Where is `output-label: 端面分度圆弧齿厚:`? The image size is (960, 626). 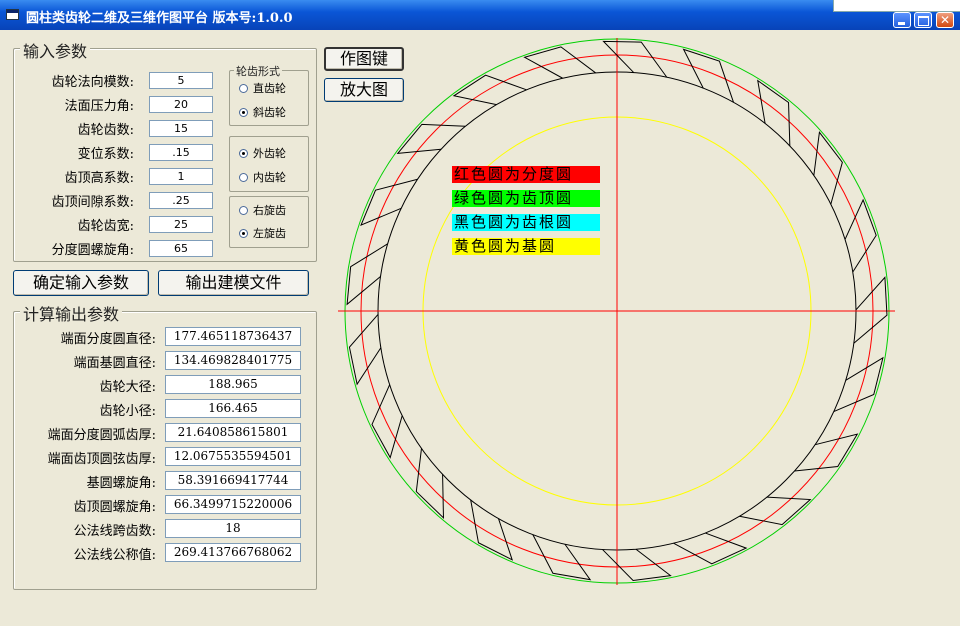
output-label: 端面分度圆弧齿厚: is located at coordinates (101, 435).